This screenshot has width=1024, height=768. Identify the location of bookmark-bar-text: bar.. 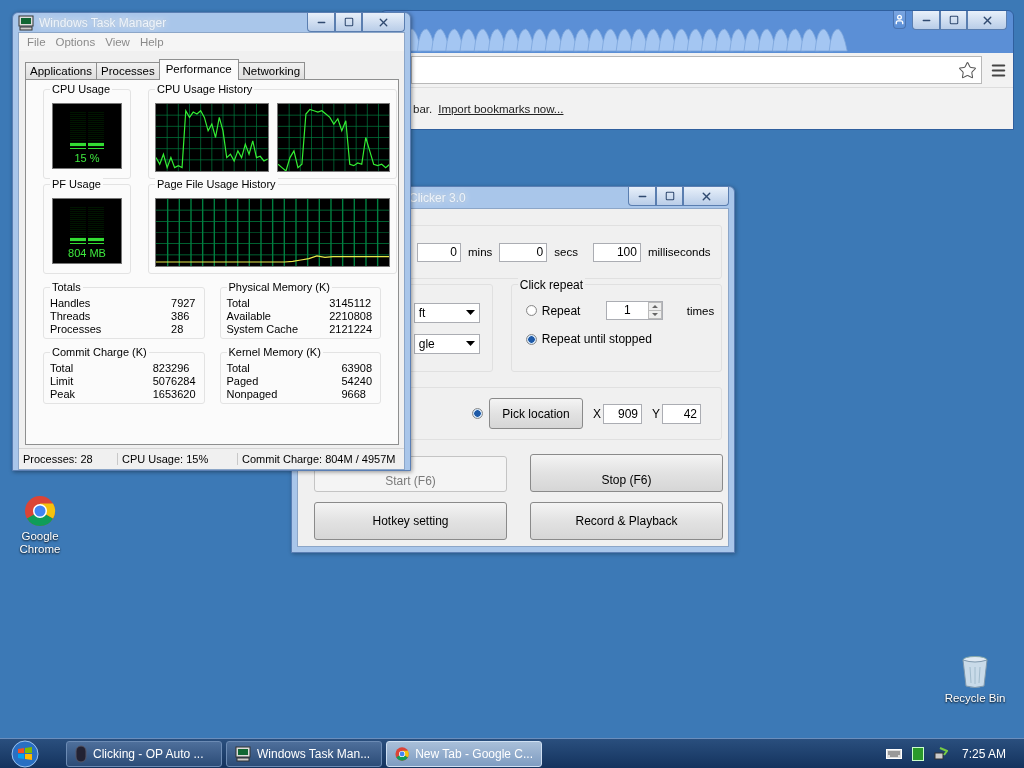
(423, 108).